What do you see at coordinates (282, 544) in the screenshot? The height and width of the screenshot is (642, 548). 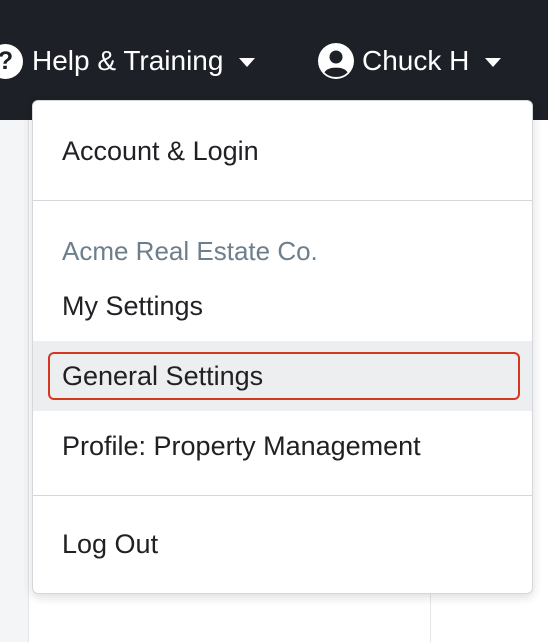 I see `menu-item-log-out: Log Out` at bounding box center [282, 544].